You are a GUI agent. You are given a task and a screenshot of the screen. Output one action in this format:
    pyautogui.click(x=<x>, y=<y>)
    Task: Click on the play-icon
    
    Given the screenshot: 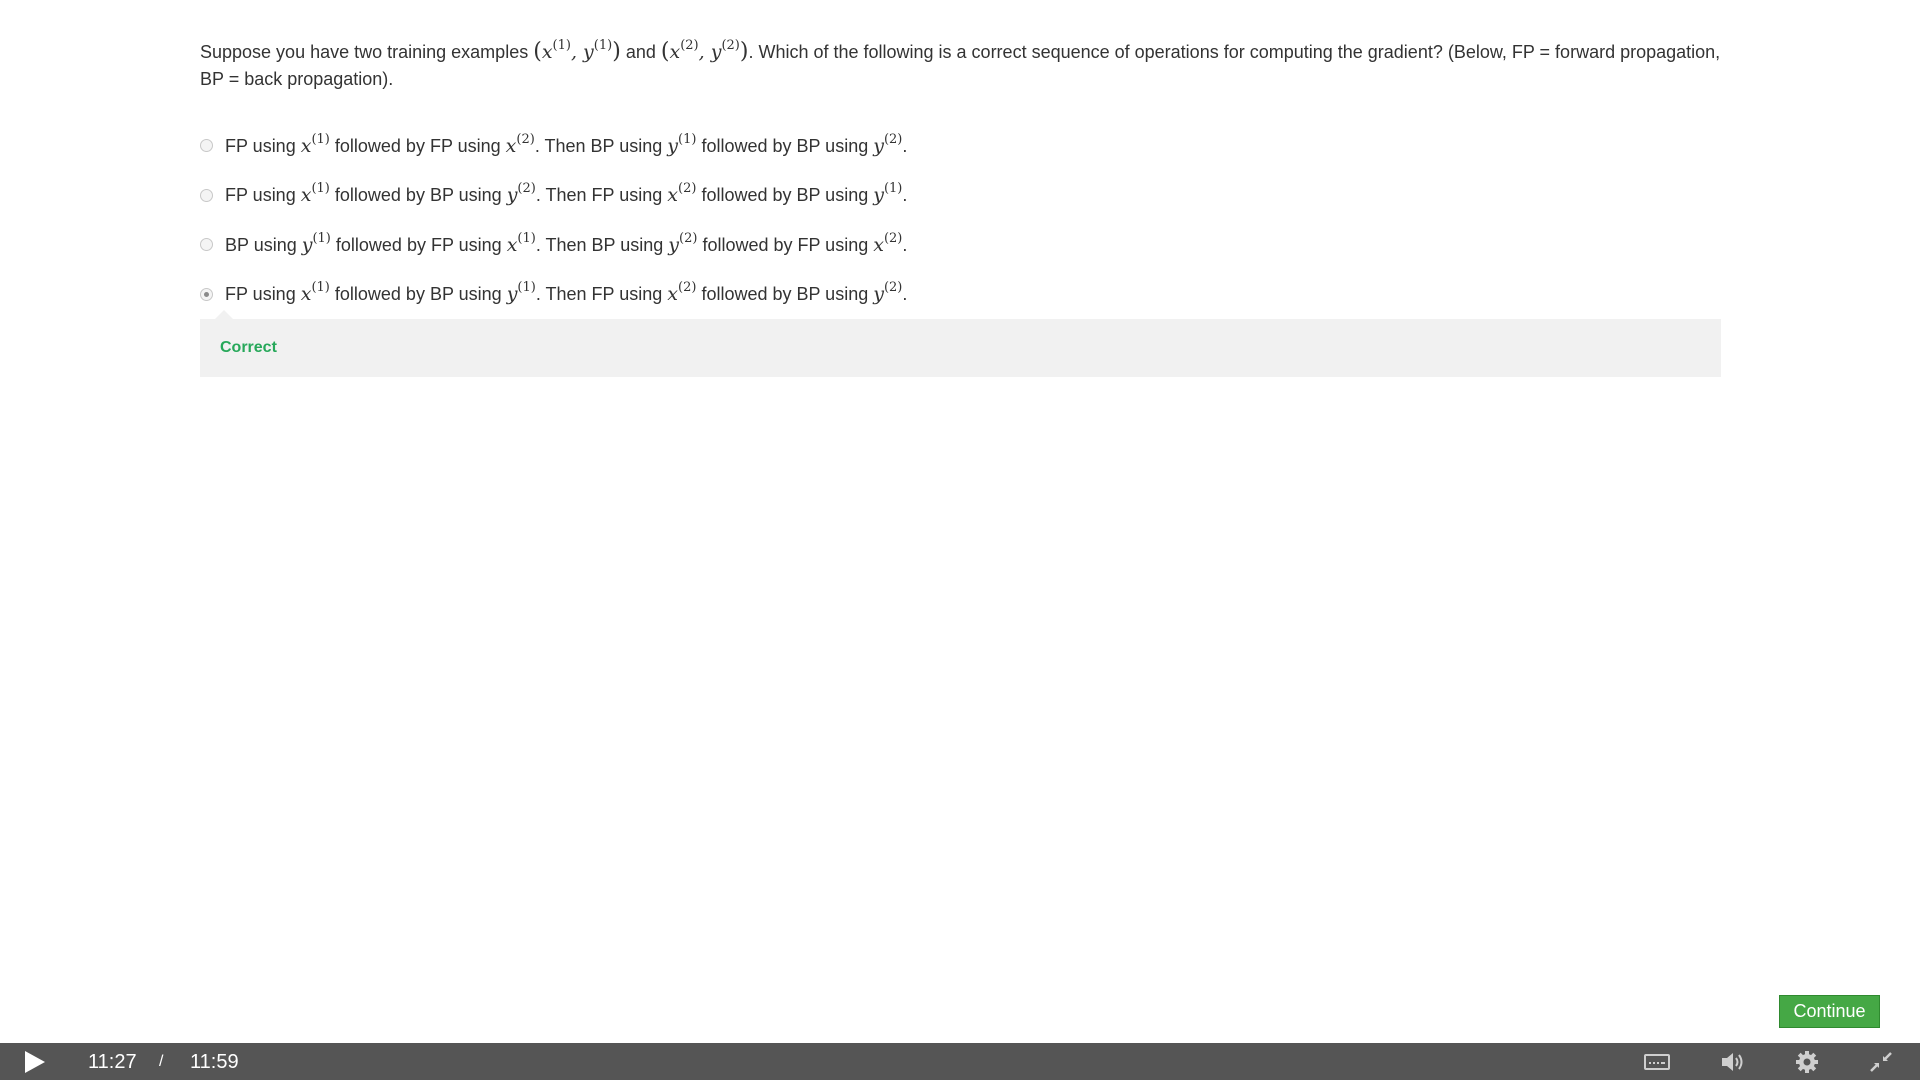 What is the action you would take?
    pyautogui.click(x=35, y=1062)
    